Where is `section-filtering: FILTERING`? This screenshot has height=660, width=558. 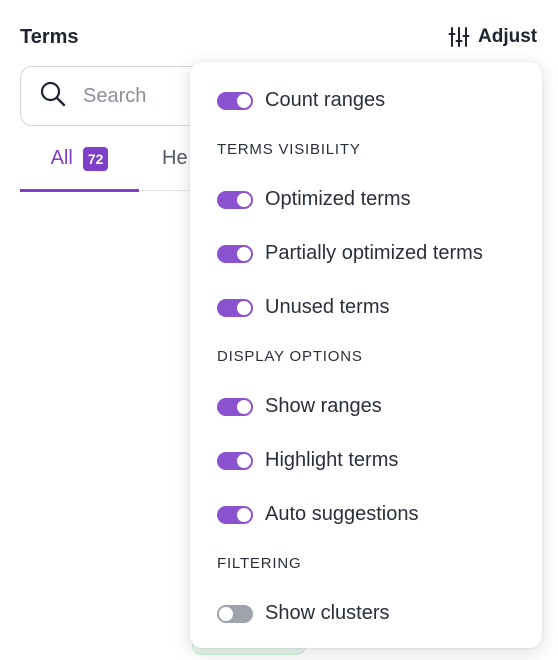 section-filtering: FILTERING is located at coordinates (259, 563).